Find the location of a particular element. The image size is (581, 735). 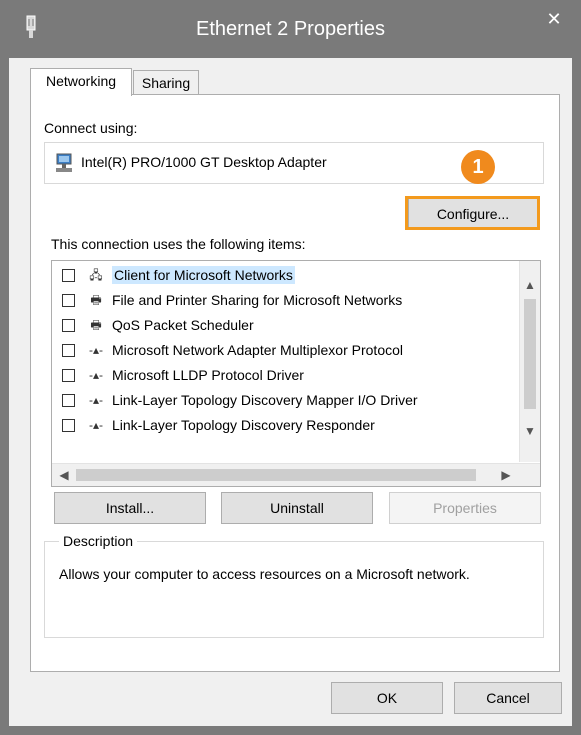

uninstall-button: Uninstall is located at coordinates (297, 508).